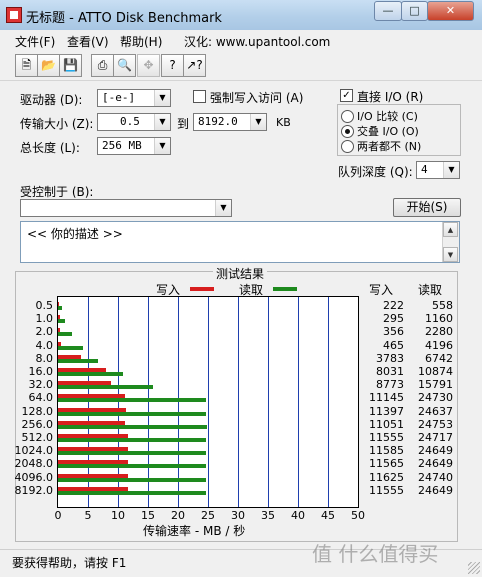 This screenshot has width=482, height=577. What do you see at coordinates (386, 424) in the screenshot?
I see `write-value: 11051` at bounding box center [386, 424].